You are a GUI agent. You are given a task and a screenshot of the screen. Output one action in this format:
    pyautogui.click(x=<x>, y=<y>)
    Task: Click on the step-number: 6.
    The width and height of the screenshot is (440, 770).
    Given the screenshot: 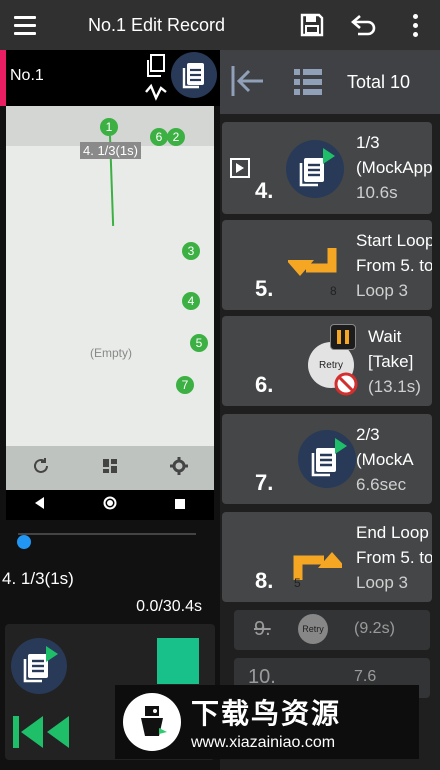 What is the action you would take?
    pyautogui.click(x=264, y=384)
    